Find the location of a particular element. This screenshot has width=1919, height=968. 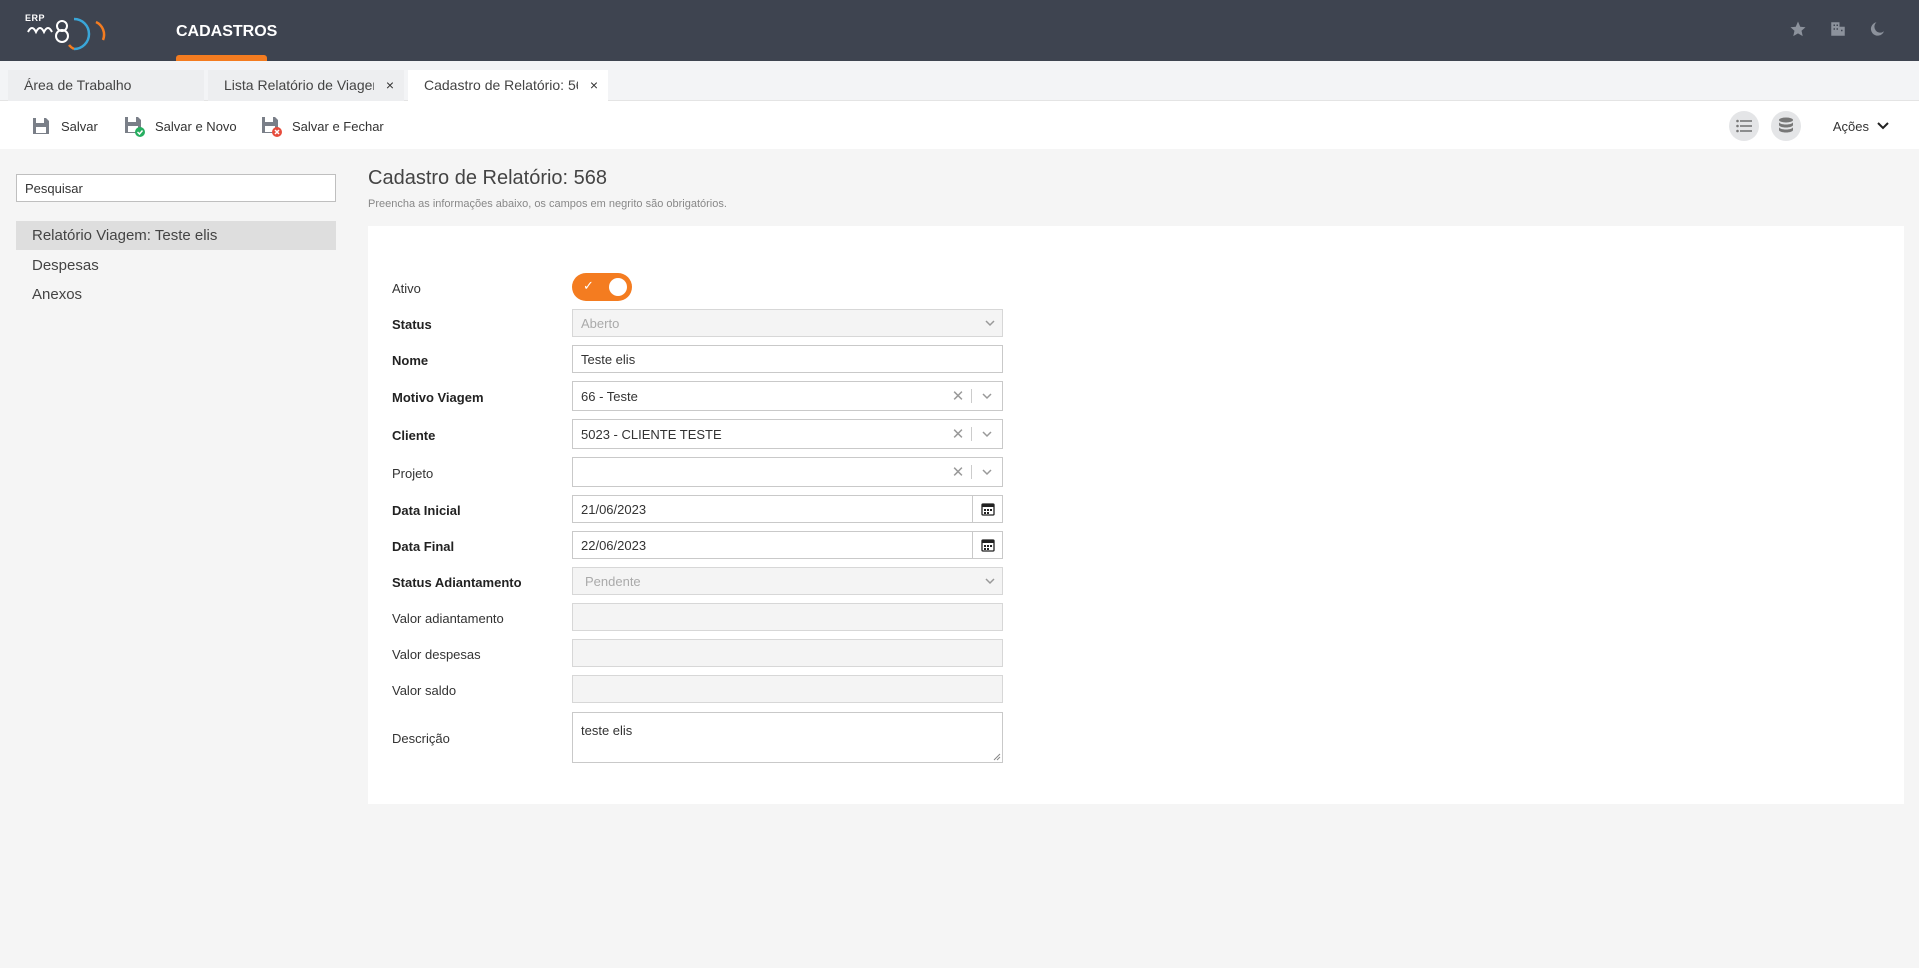

actions-dropdown: Ações is located at coordinates (1861, 126).